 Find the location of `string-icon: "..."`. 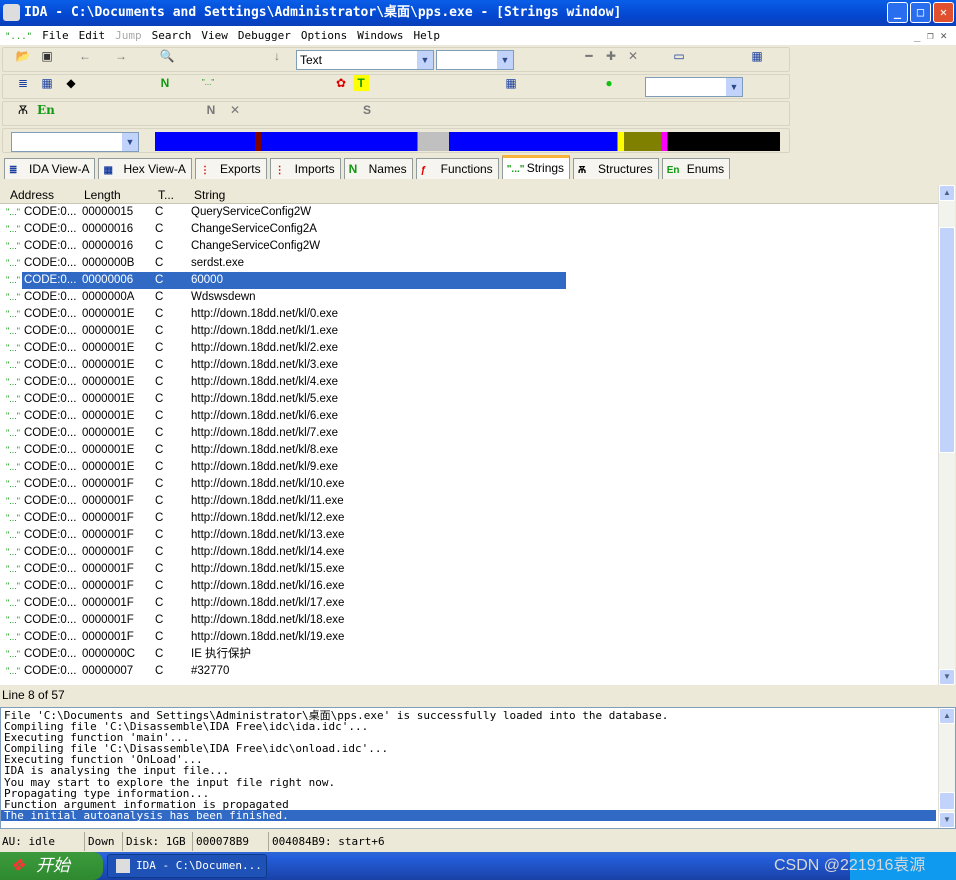

string-icon: "..." is located at coordinates (13, 586).